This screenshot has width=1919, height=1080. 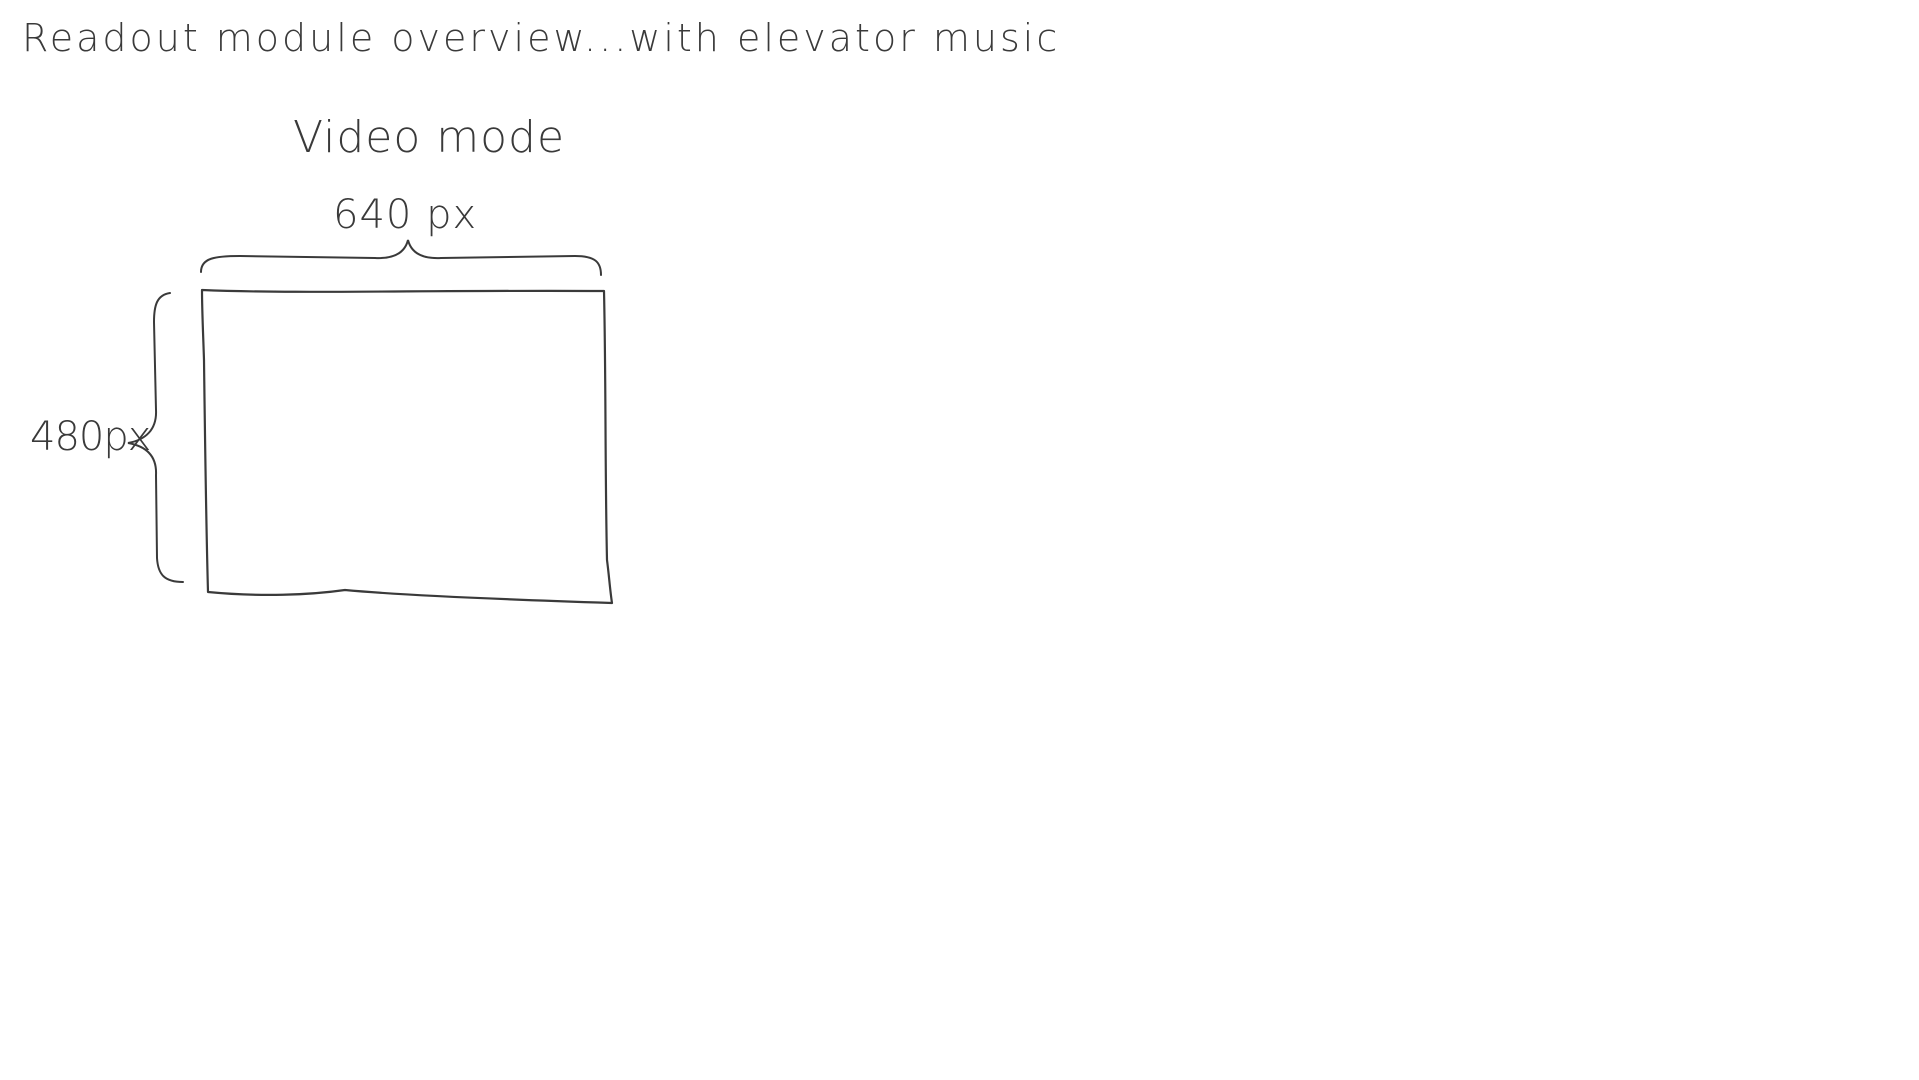 I want to click on sketch-canvas, so click(x=370, y=422).